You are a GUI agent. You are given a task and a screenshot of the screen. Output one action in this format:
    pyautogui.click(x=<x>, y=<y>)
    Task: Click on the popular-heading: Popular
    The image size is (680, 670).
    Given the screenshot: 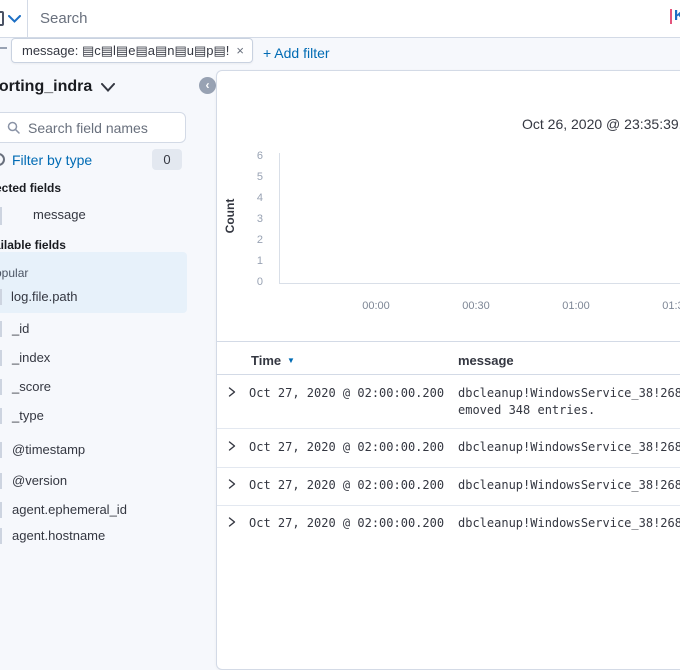 What is the action you would take?
    pyautogui.click(x=14, y=273)
    